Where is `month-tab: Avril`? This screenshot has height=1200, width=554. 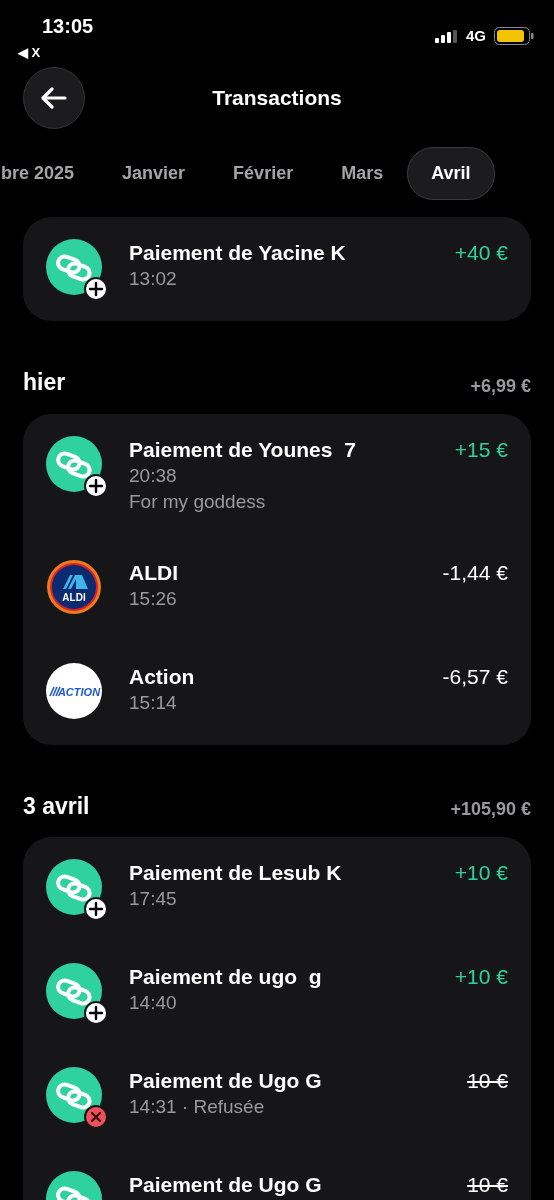
month-tab: Avril is located at coordinates (451, 173).